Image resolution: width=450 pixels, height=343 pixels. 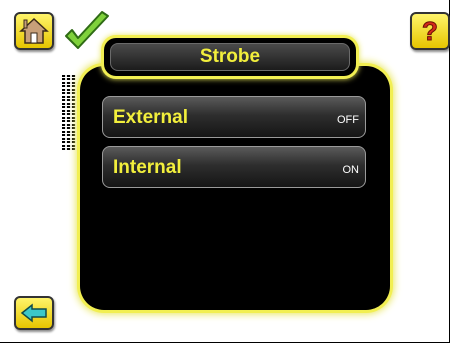 What do you see at coordinates (234, 167) in the screenshot?
I see `setting-row-internal: Internal ON` at bounding box center [234, 167].